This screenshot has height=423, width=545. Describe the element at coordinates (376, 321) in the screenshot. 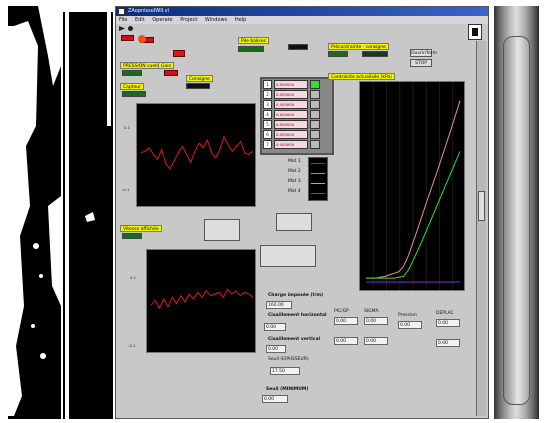

I see `field-ltr2: 0.00` at that location.